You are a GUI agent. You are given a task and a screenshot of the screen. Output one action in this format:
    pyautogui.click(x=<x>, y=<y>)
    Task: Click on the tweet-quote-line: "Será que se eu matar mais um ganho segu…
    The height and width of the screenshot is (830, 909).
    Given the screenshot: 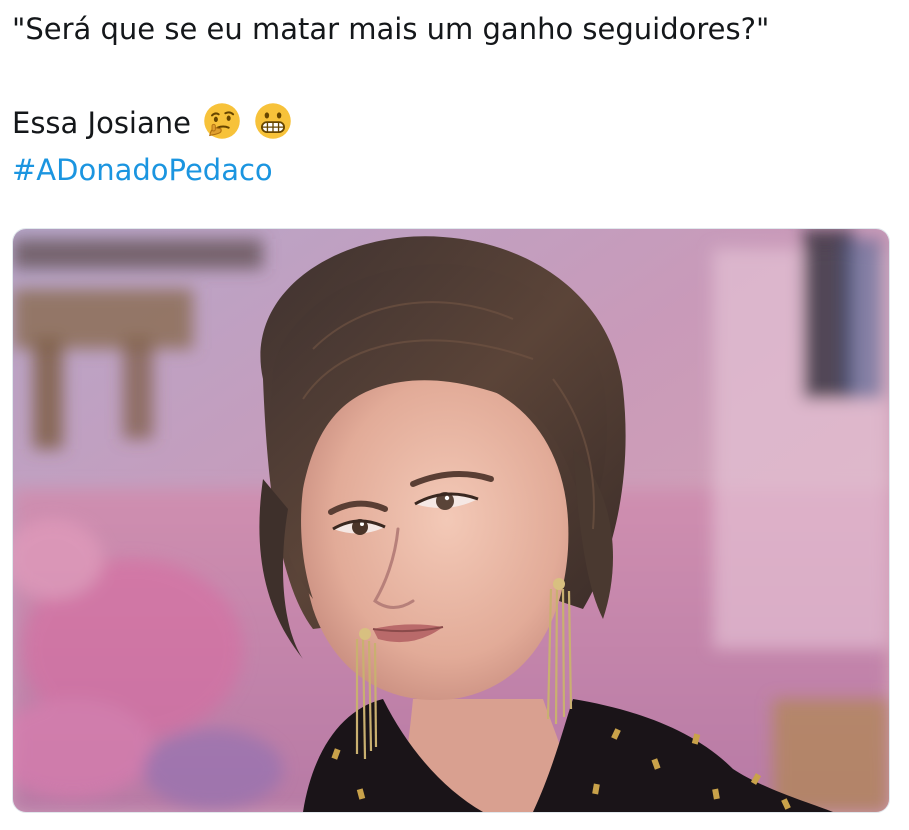 What is the action you would take?
    pyautogui.click(x=391, y=29)
    